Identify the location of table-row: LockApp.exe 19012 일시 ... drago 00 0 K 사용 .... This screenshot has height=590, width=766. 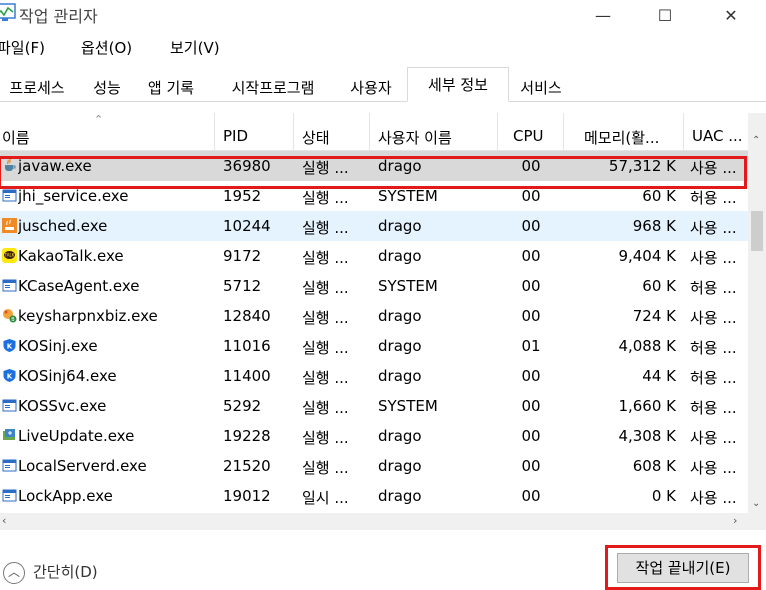
(374, 496).